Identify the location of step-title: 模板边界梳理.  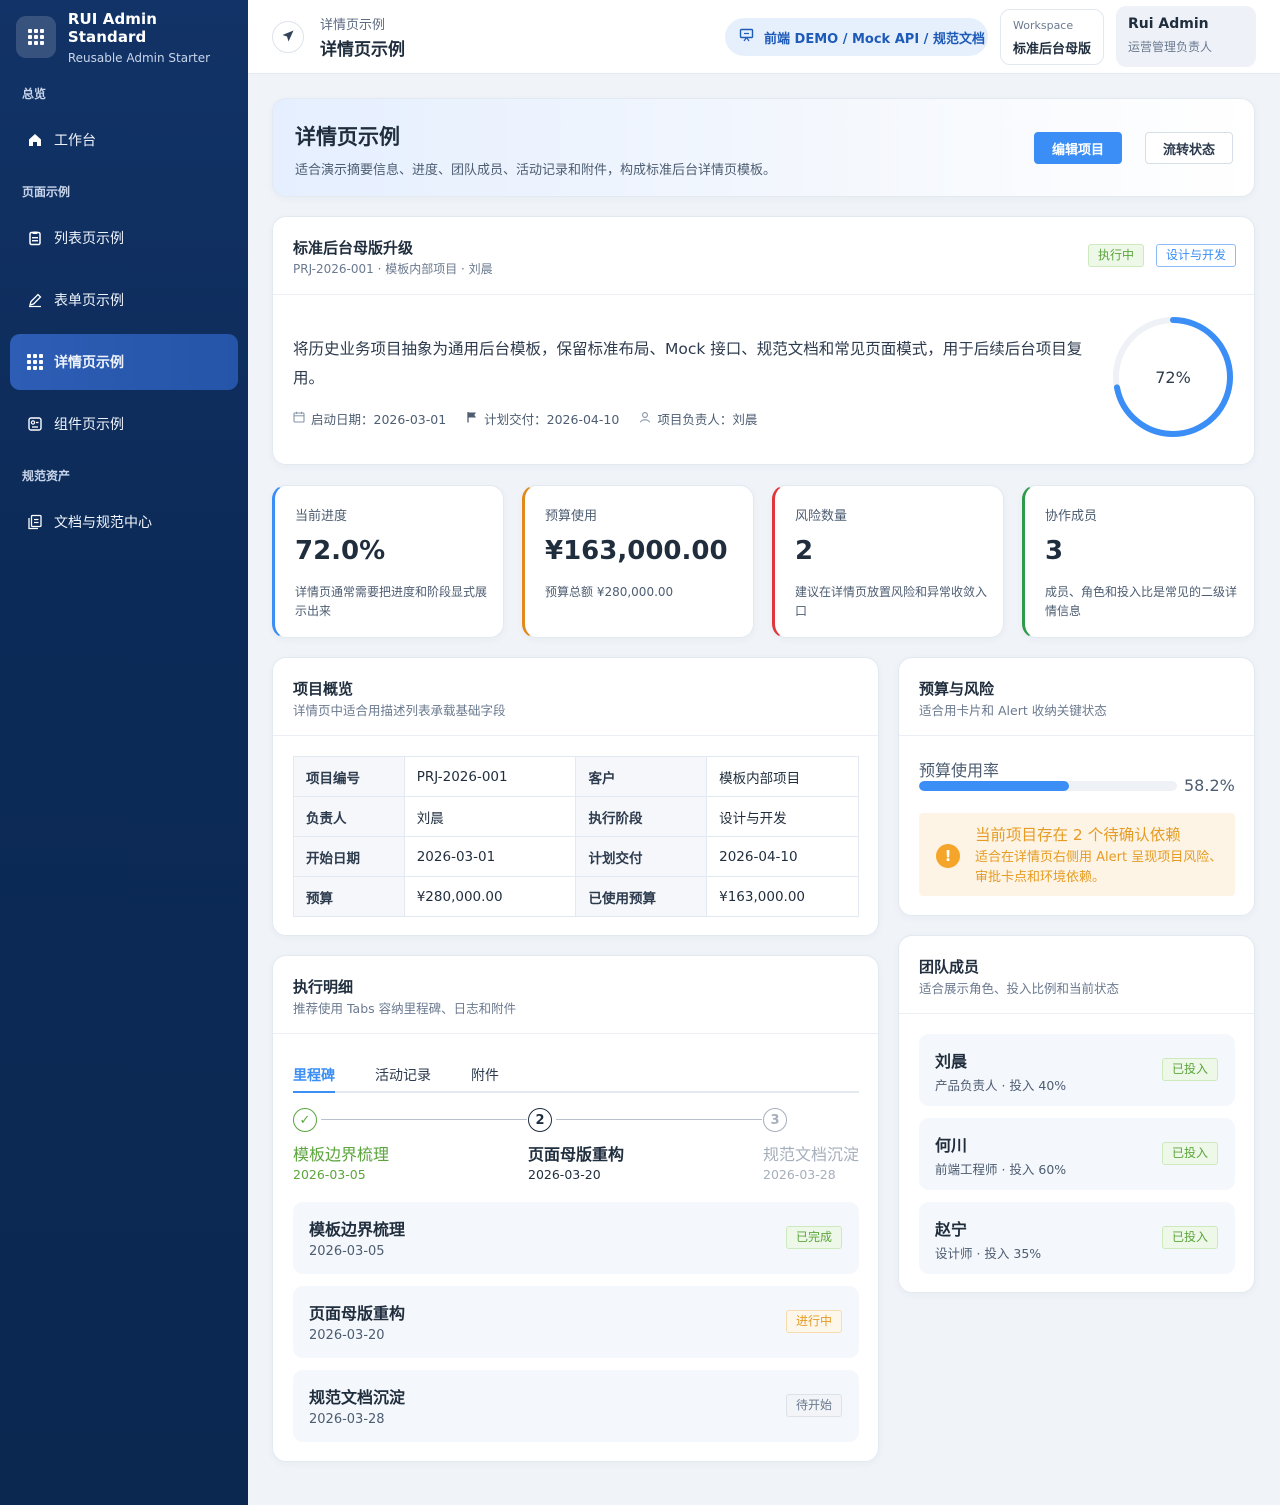
(341, 1154).